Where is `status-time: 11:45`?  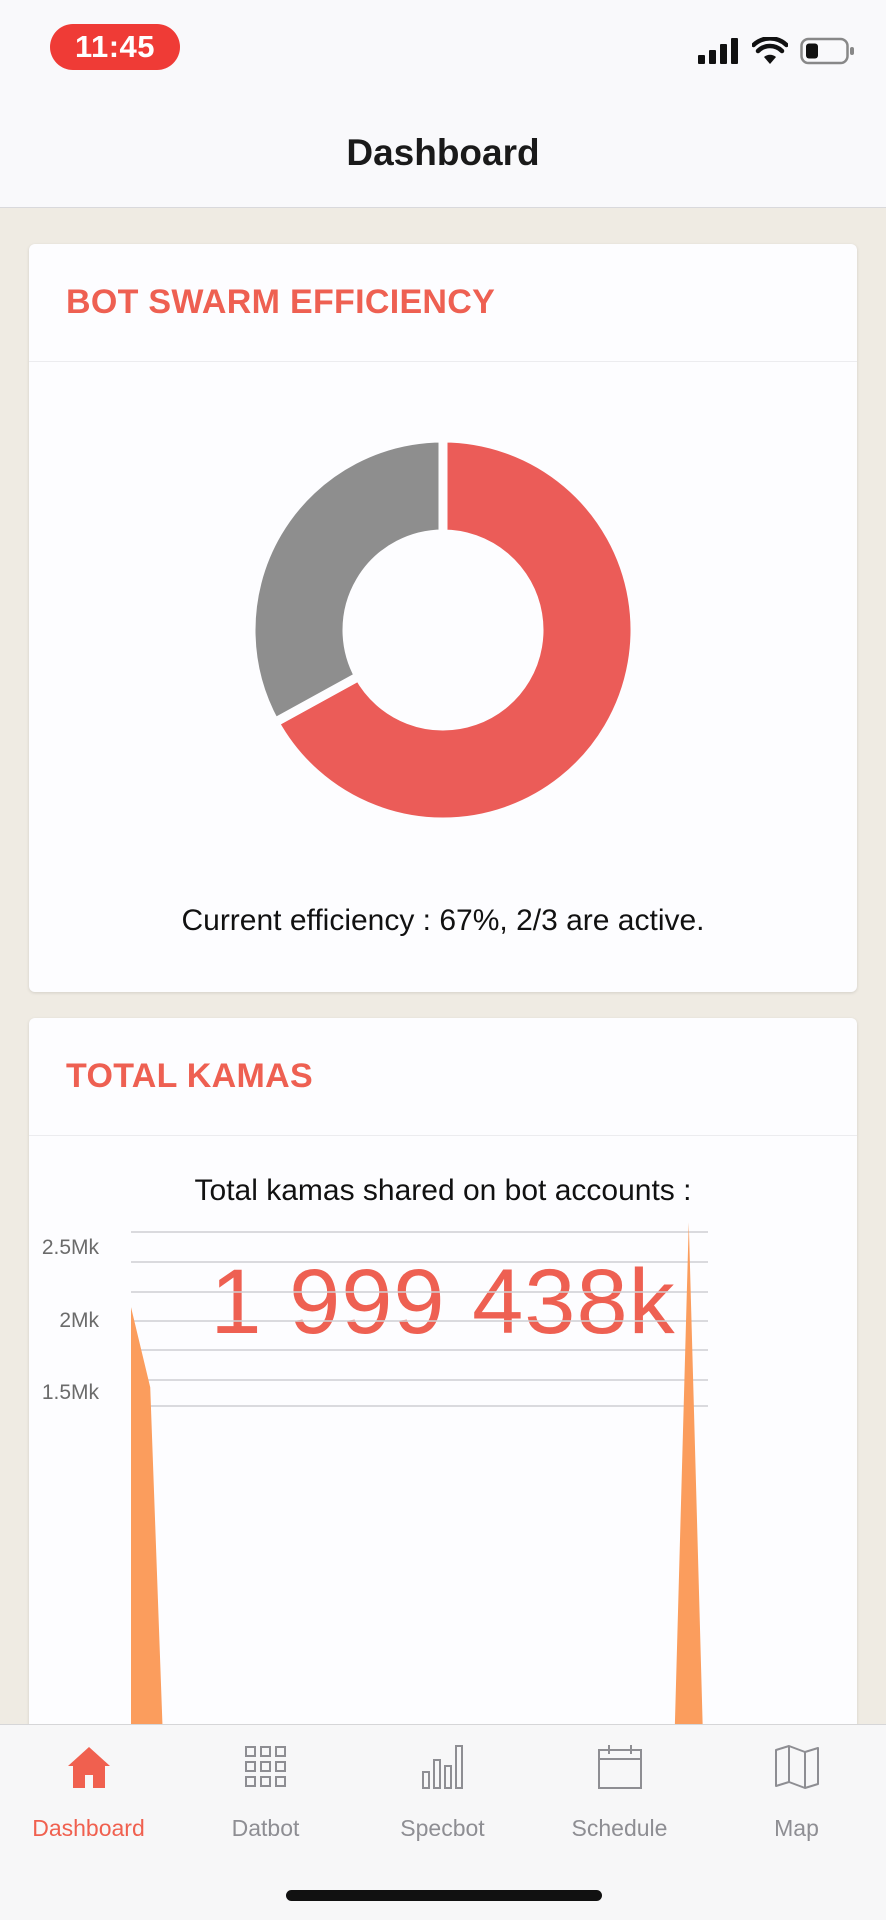
status-time: 11:45 is located at coordinates (115, 47).